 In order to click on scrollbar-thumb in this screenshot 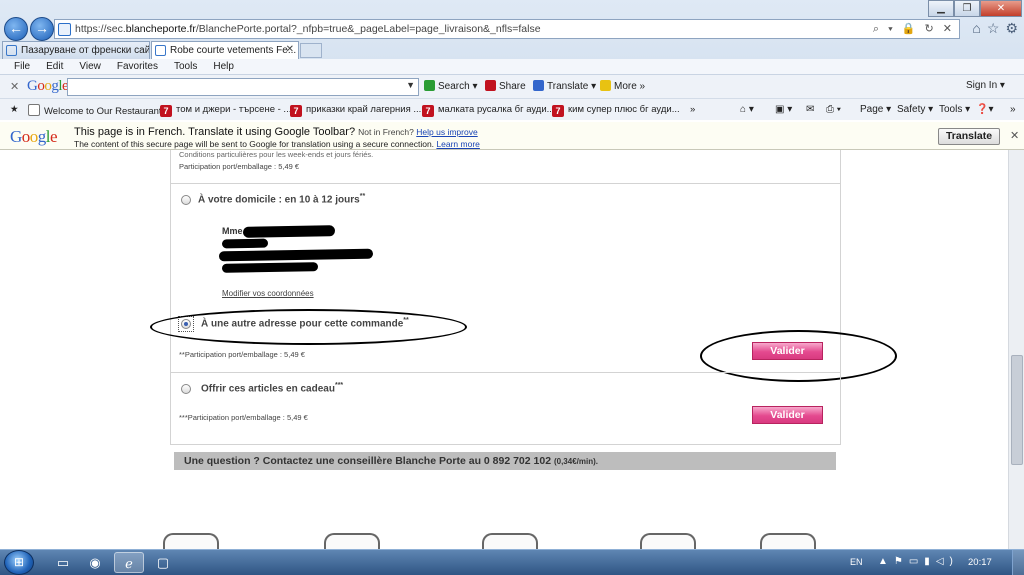, I will do `click(1017, 410)`.